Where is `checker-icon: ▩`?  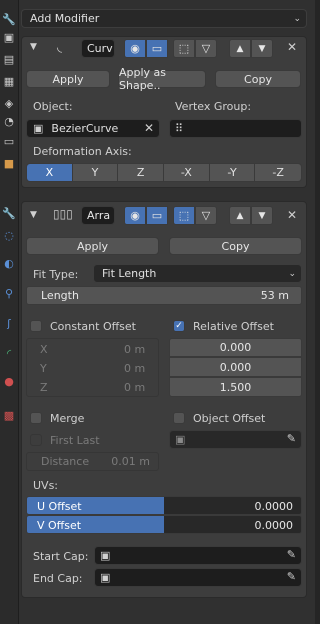 checker-icon: ▩ is located at coordinates (9, 415).